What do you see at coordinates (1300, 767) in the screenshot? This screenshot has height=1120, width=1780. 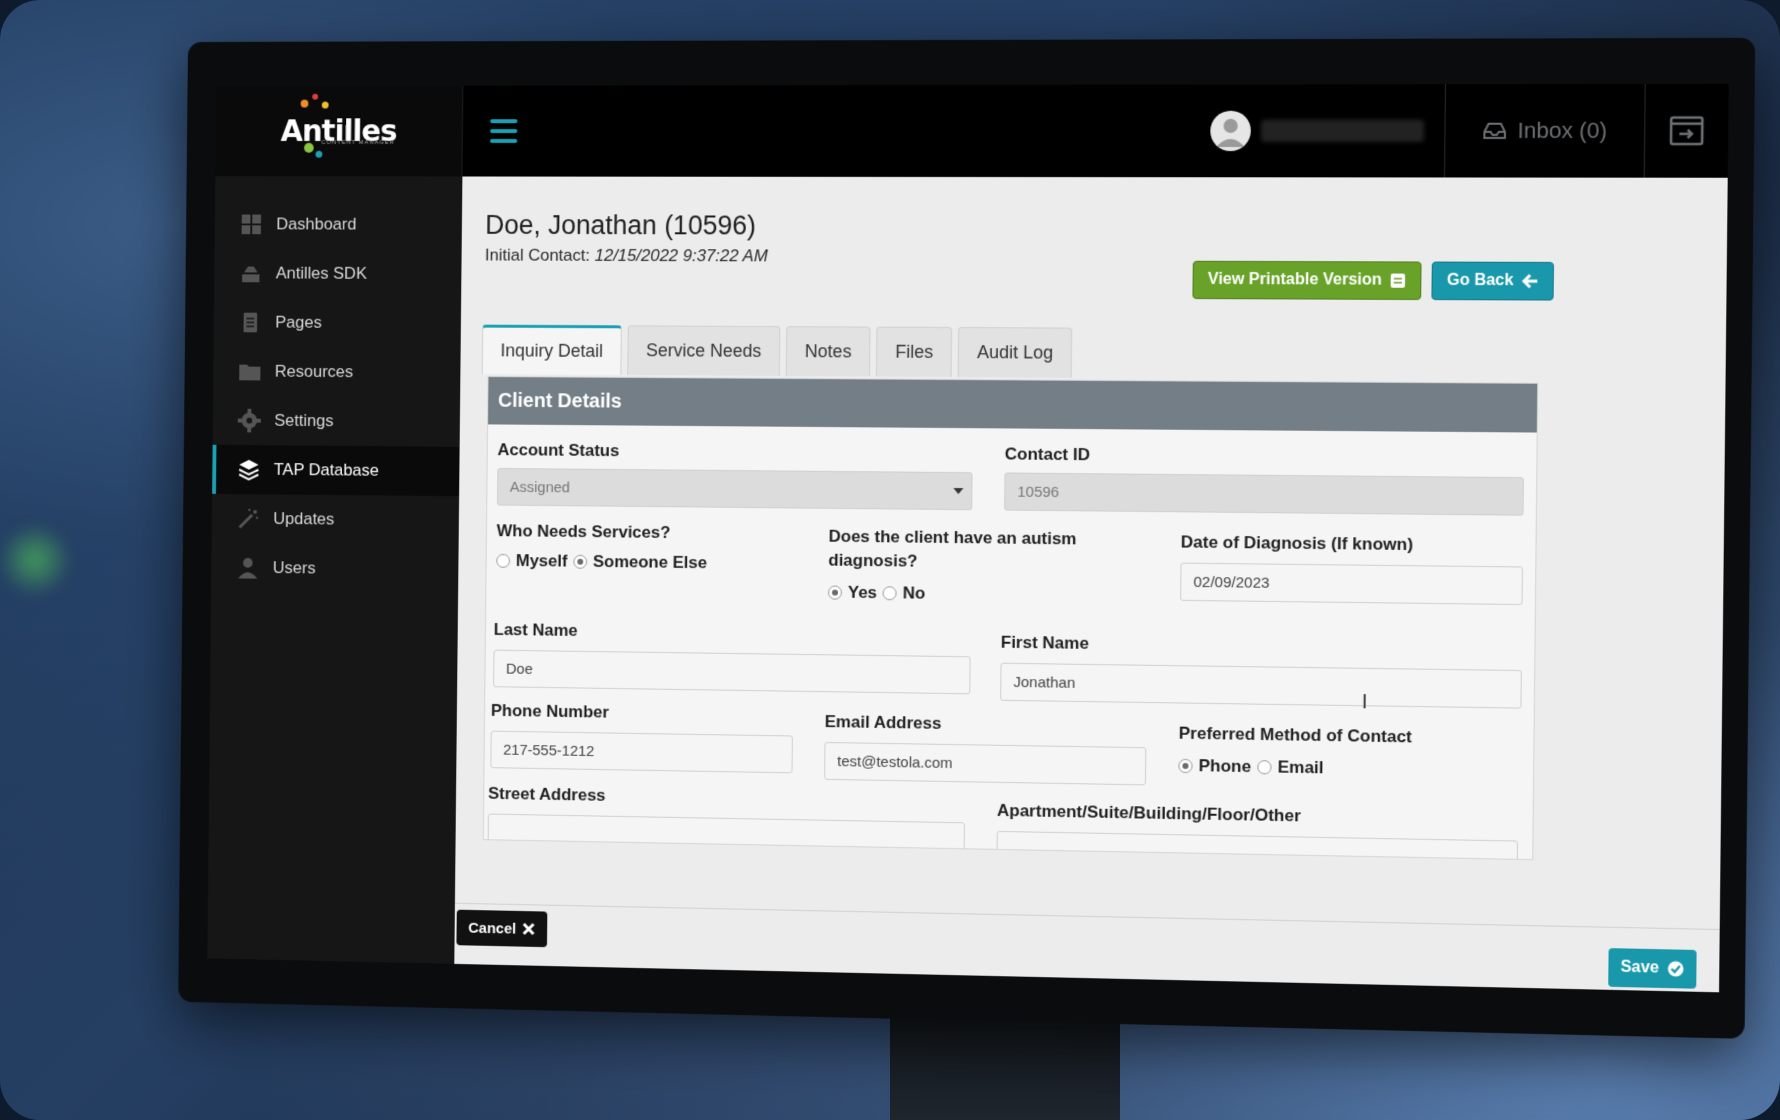 I see `radio-email-label: Email` at bounding box center [1300, 767].